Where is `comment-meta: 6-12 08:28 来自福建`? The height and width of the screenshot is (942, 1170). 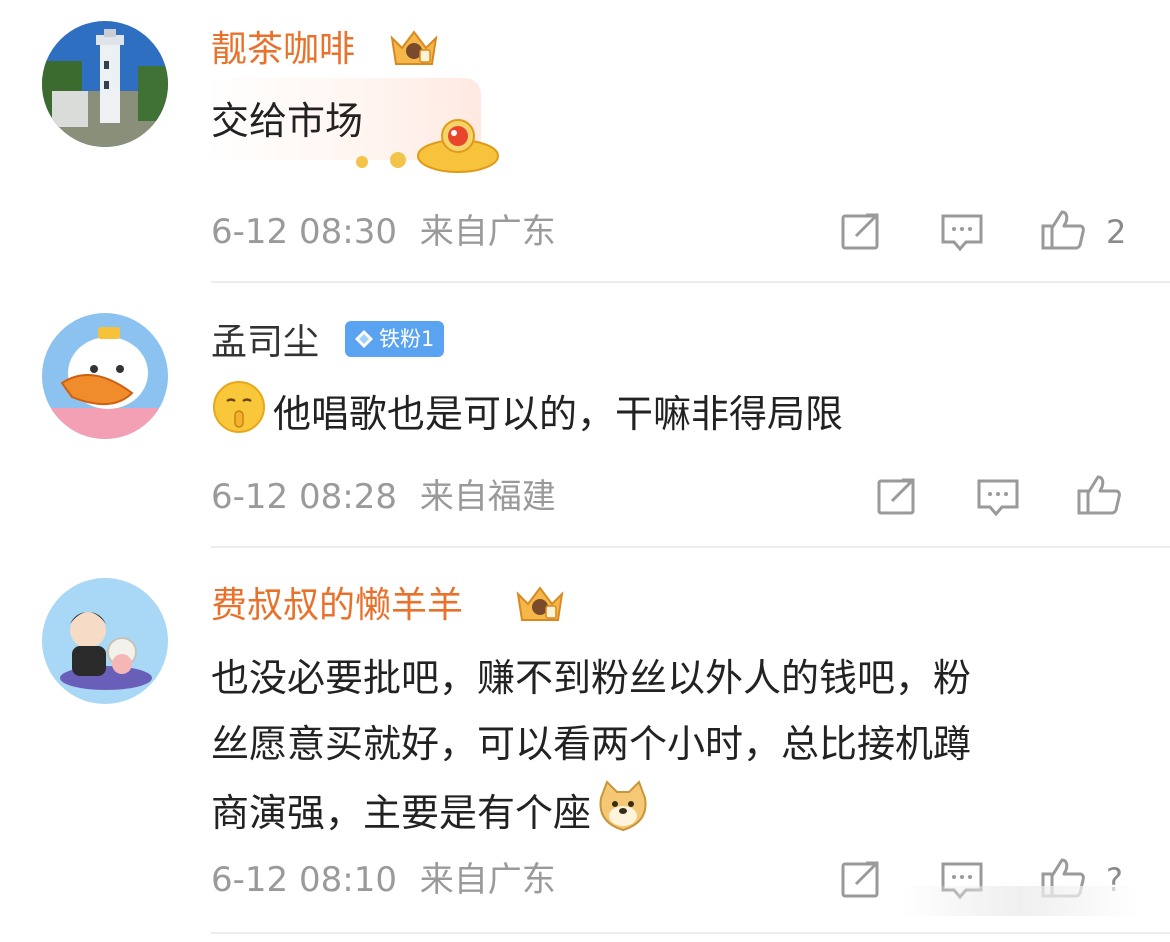
comment-meta: 6-12 08:28 来自福建 is located at coordinates (383, 497).